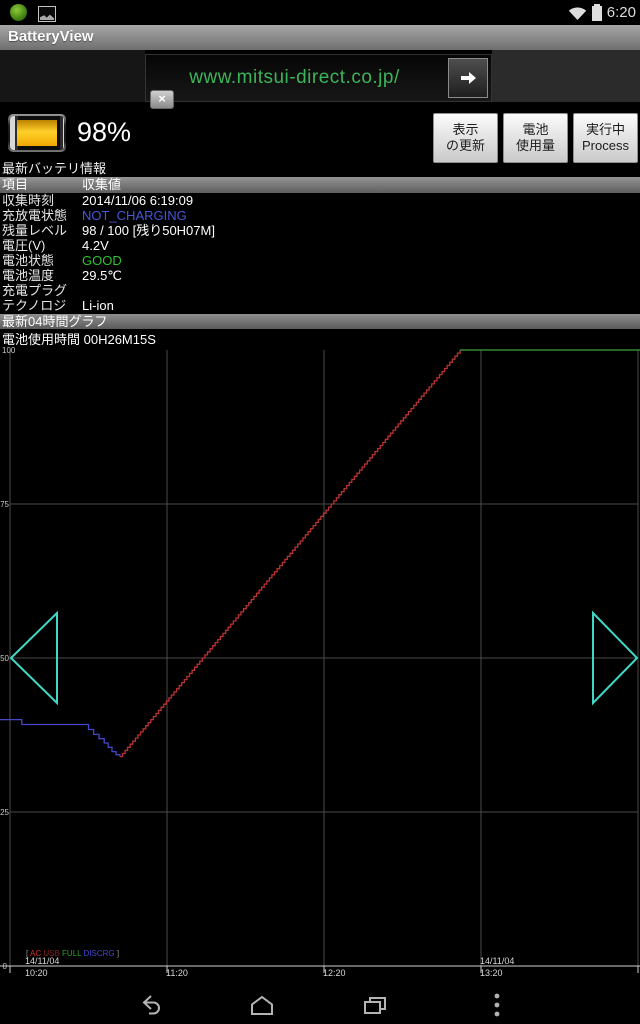 The height and width of the screenshot is (1024, 640). I want to click on shield-icon, so click(18, 12).